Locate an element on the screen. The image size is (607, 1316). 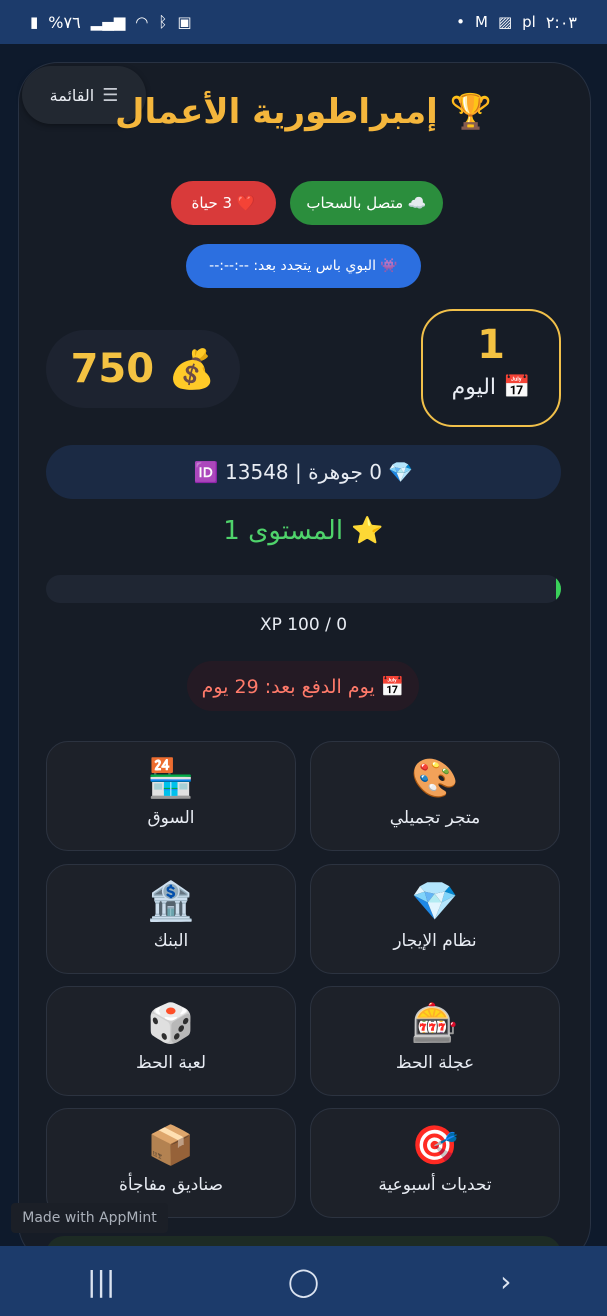
menu-card-label: لعبة الحظ is located at coordinates (171, 1063).